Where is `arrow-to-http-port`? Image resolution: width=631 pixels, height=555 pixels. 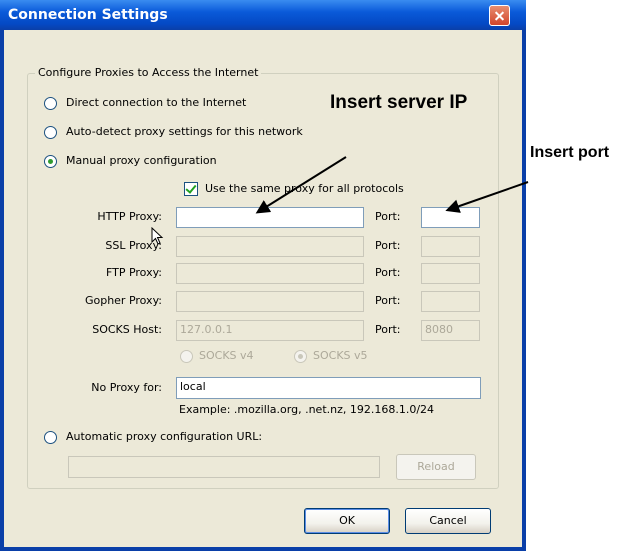
arrow-to-http-port is located at coordinates (487, 197).